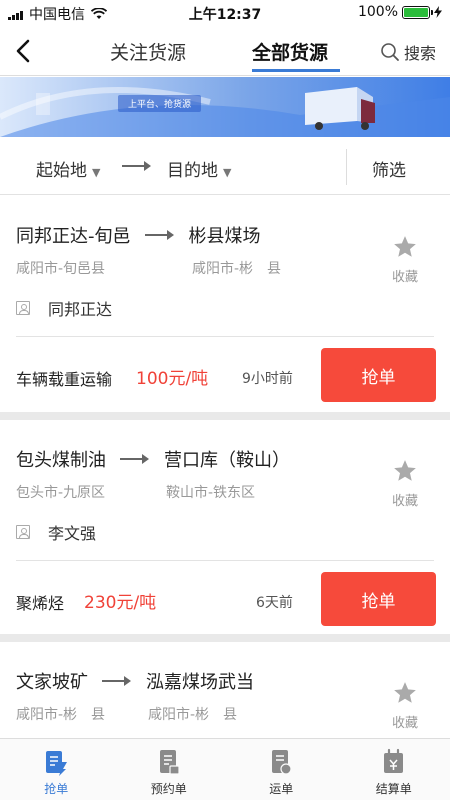 This screenshot has width=450, height=800. What do you see at coordinates (61, 269) in the screenshot?
I see `origin-area: 咸阳市-旬邑县` at bounding box center [61, 269].